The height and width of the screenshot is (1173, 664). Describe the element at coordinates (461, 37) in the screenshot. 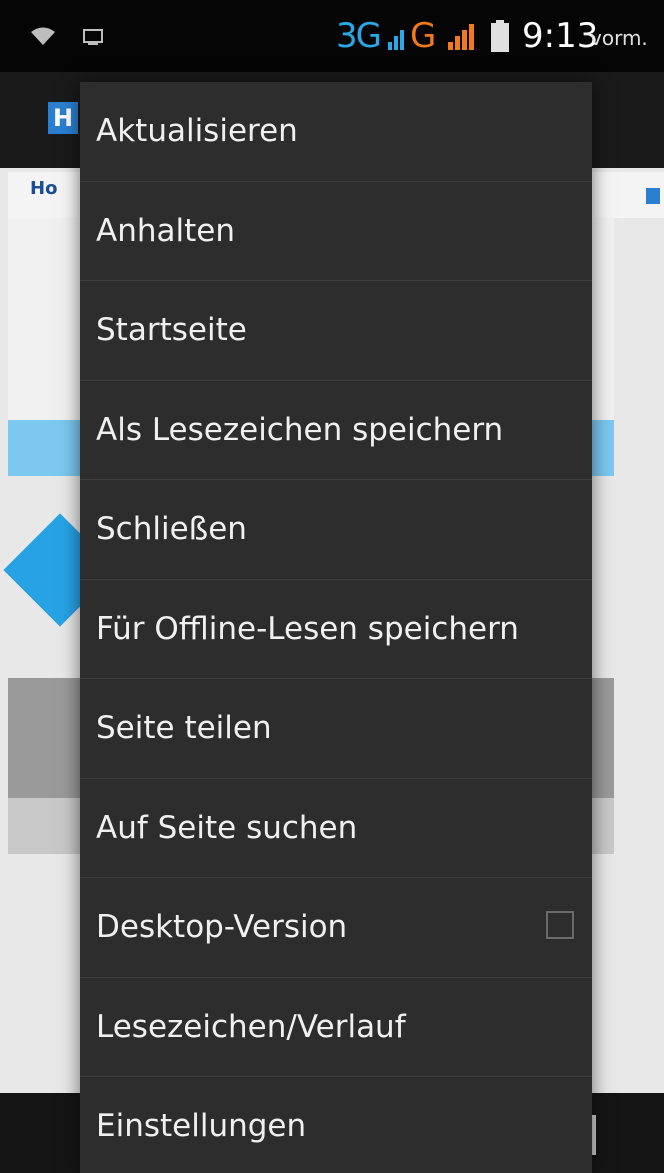

I see `signal-strength-icon` at that location.